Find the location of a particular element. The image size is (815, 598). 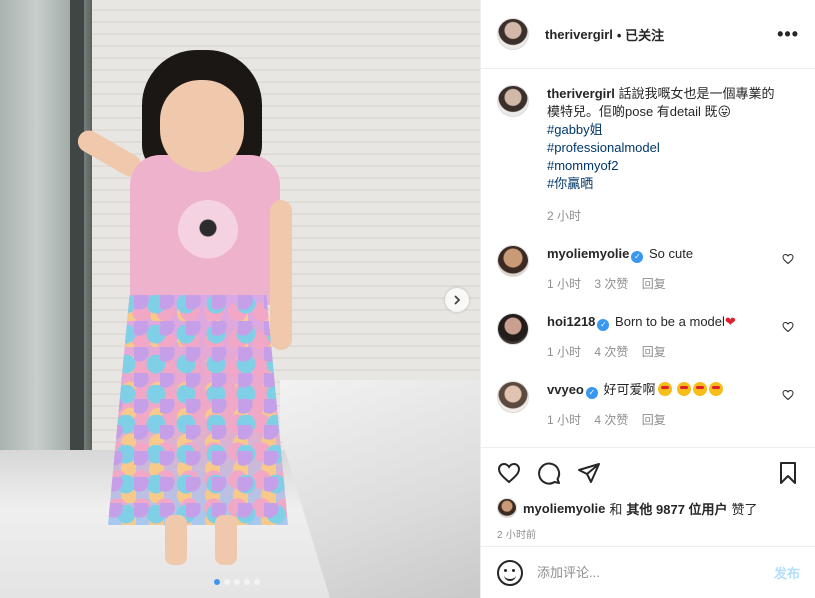

likes-and: 和 is located at coordinates (616, 509).